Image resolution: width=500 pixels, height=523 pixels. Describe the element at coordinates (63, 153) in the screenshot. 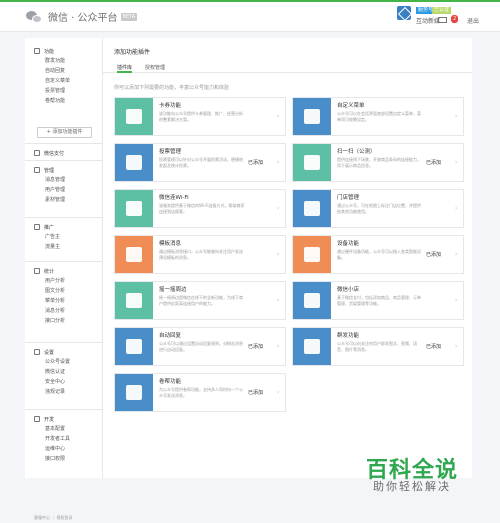

I see `sidebar-group-header: 微信支付` at that location.